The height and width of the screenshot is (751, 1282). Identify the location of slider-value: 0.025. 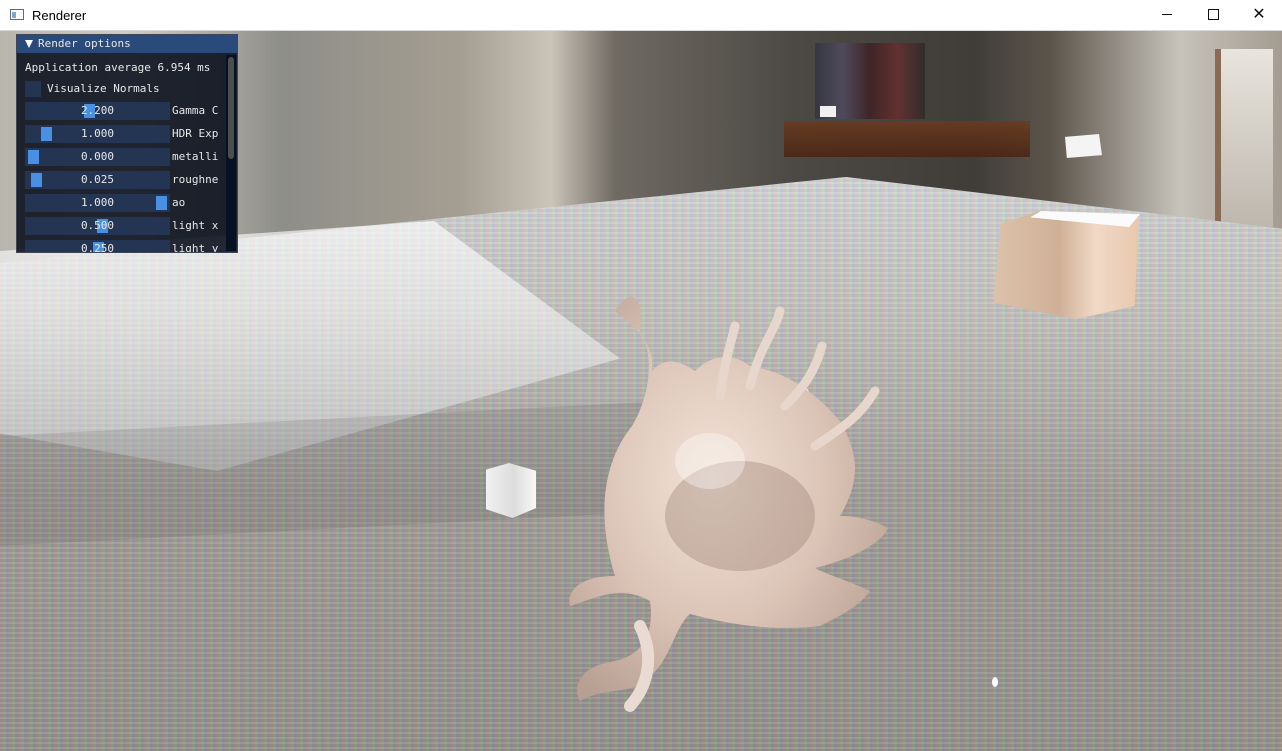
(97, 179).